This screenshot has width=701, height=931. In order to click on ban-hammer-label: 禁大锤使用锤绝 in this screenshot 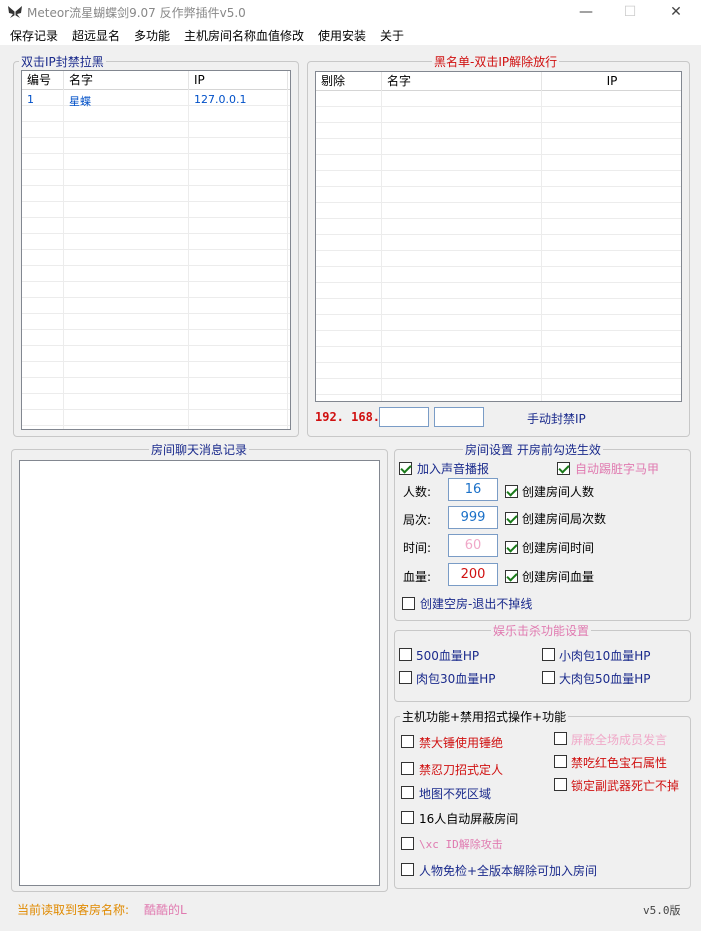, I will do `click(461, 743)`.